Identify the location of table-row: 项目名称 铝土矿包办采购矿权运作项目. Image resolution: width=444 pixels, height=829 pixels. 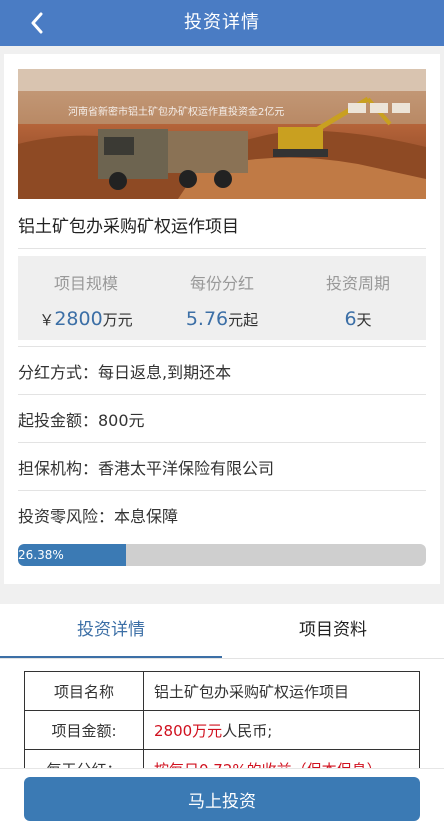
(222, 691).